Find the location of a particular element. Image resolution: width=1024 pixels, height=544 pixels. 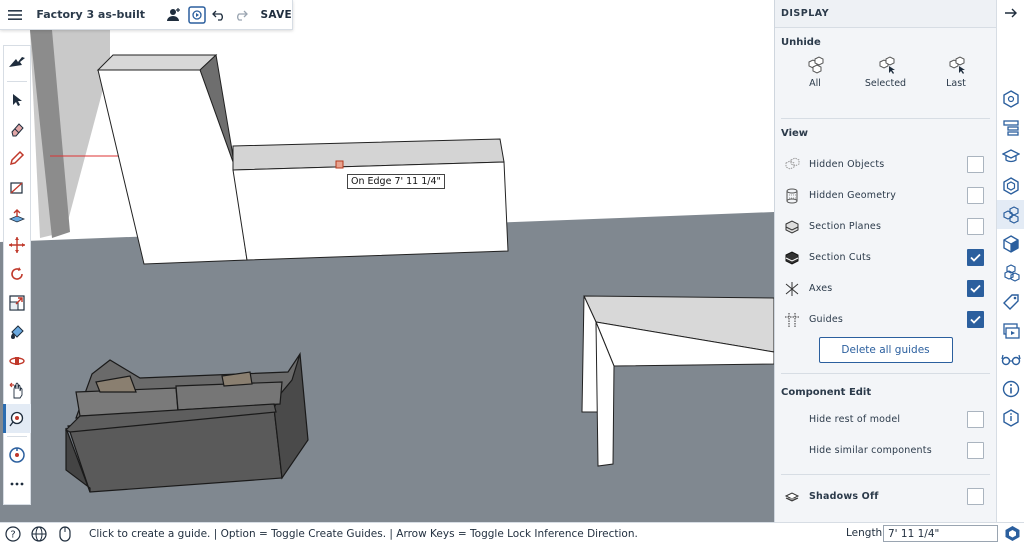

mouse-icon is located at coordinates (65, 534).